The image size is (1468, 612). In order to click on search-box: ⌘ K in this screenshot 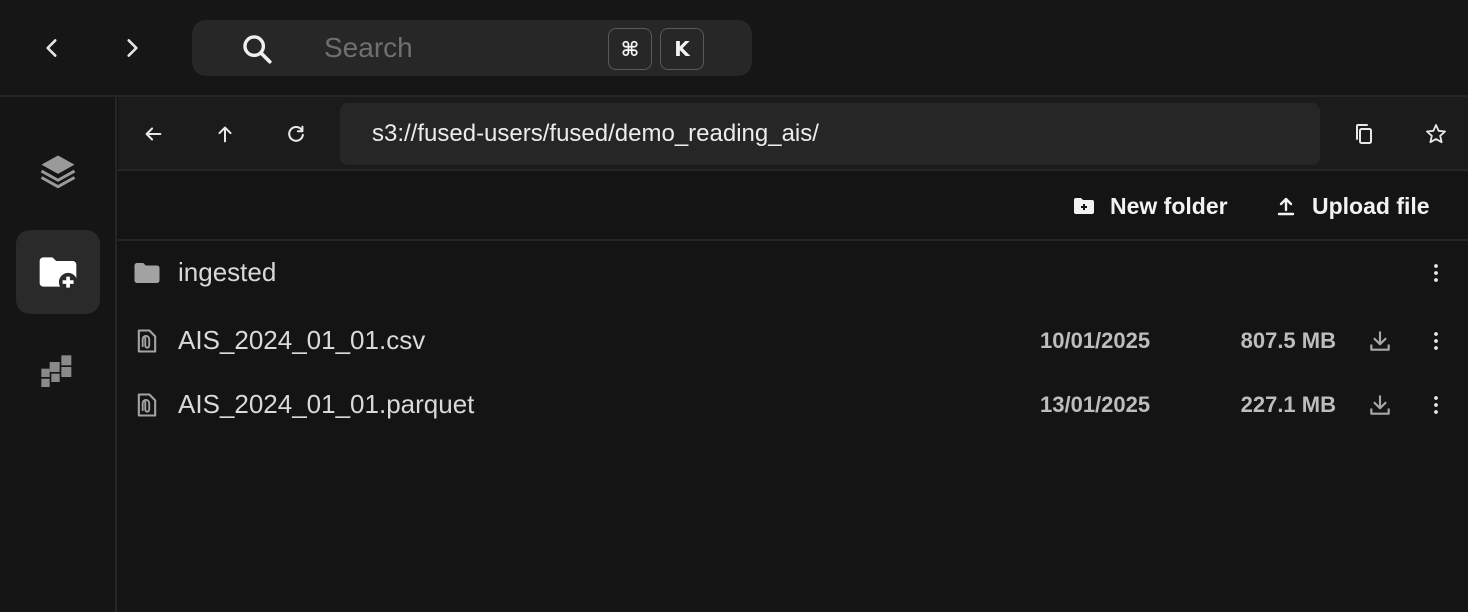, I will do `click(472, 48)`.